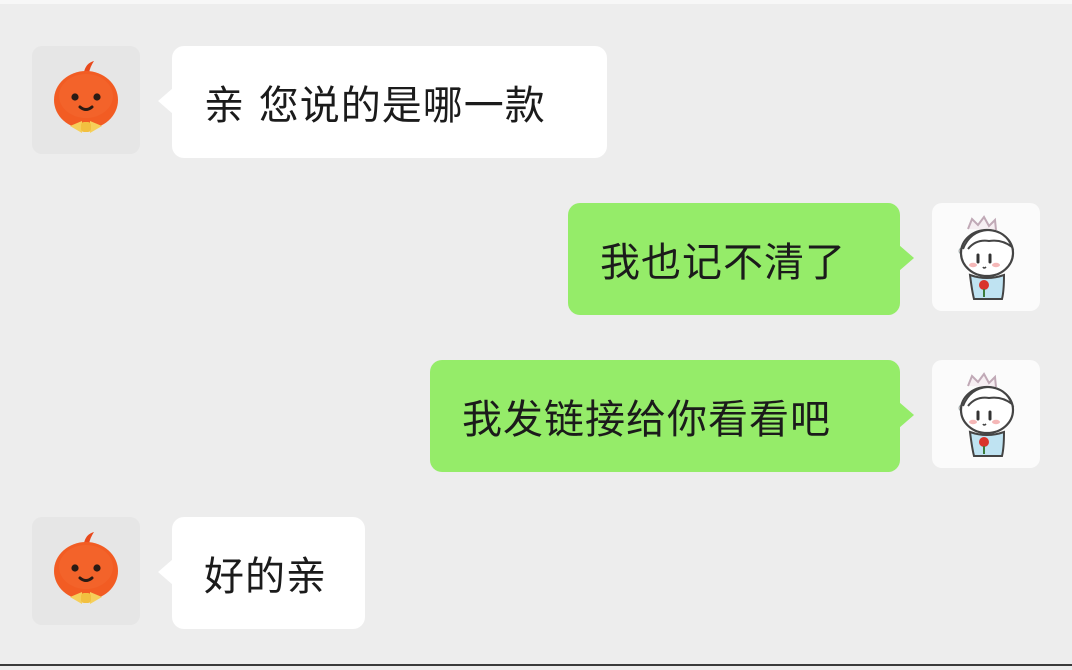 The image size is (1072, 670). I want to click on bottom-divider, so click(536, 665).